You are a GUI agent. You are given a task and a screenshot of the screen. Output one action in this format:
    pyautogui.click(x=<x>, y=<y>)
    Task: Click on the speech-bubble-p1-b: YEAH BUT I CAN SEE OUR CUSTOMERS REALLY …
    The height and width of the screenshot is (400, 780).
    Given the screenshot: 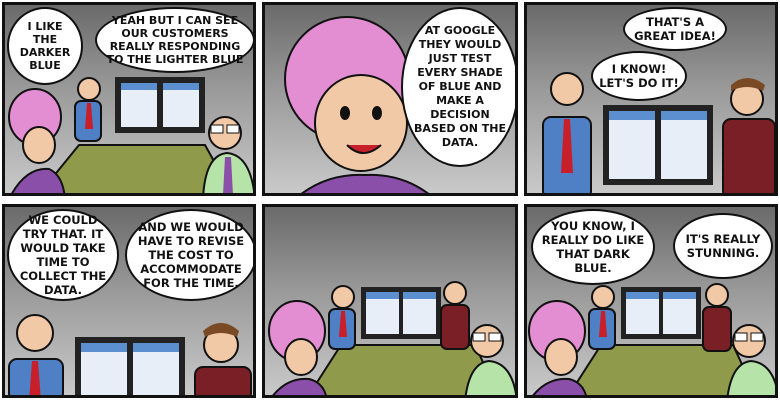 What is the action you would take?
    pyautogui.click(x=174, y=40)
    